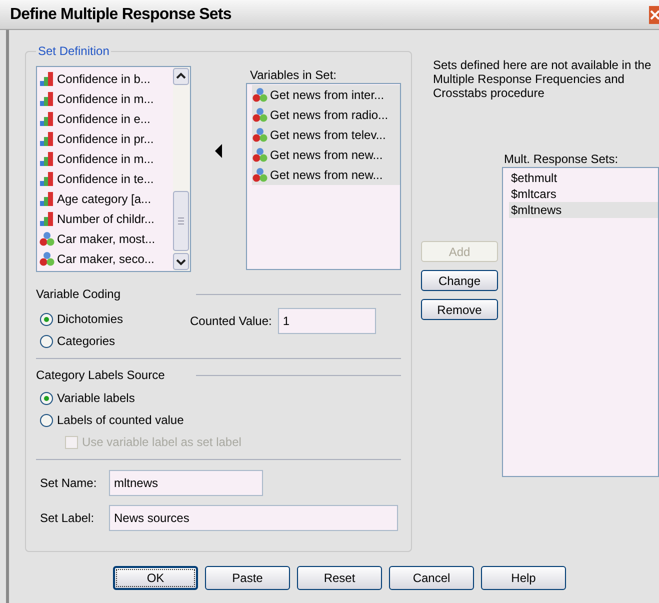 This screenshot has height=603, width=659. What do you see at coordinates (583, 210) in the screenshot?
I see `list-item: $mltnews` at bounding box center [583, 210].